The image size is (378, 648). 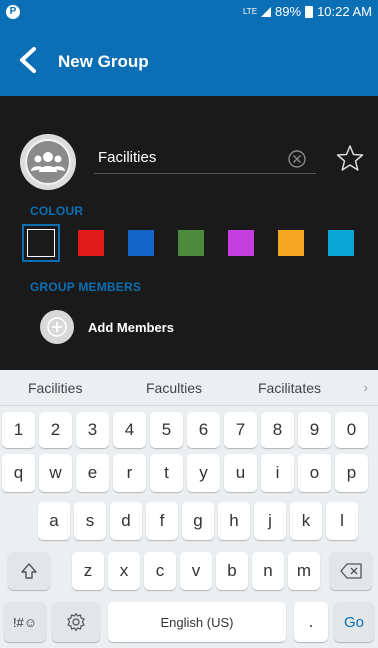 What do you see at coordinates (203, 430) in the screenshot?
I see `key-6: 6` at bounding box center [203, 430].